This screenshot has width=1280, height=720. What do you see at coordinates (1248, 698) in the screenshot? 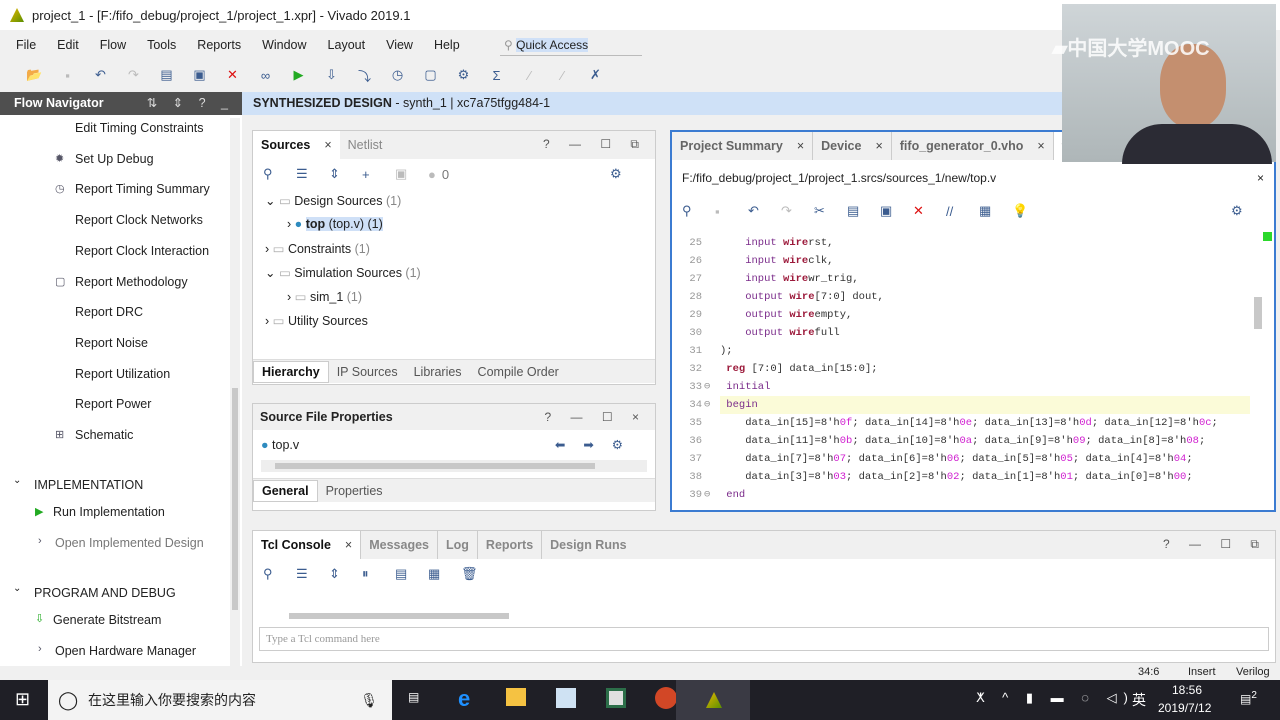
I see `notification-icon: ▤2` at bounding box center [1248, 698].